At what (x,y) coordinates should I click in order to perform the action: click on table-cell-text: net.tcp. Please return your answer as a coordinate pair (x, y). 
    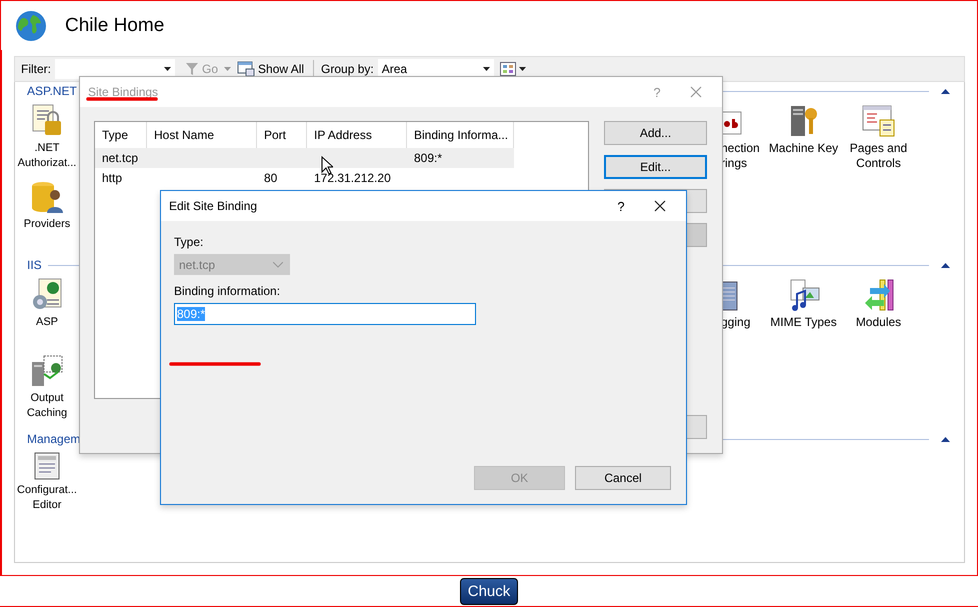
    Looking at the image, I should click on (120, 158).